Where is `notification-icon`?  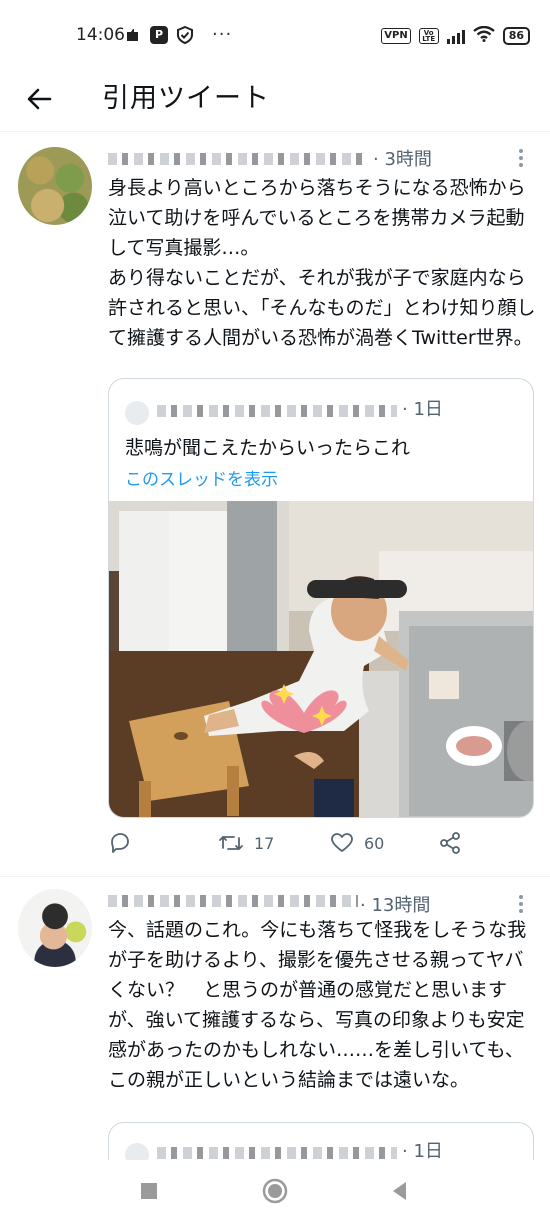
notification-icon is located at coordinates (133, 35).